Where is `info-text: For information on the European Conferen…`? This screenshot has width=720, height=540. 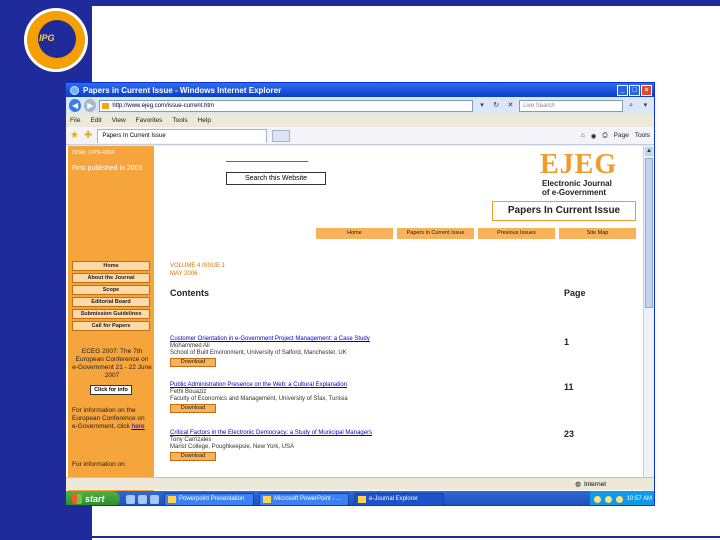 info-text: For information on the European Conferen… is located at coordinates (112, 419).